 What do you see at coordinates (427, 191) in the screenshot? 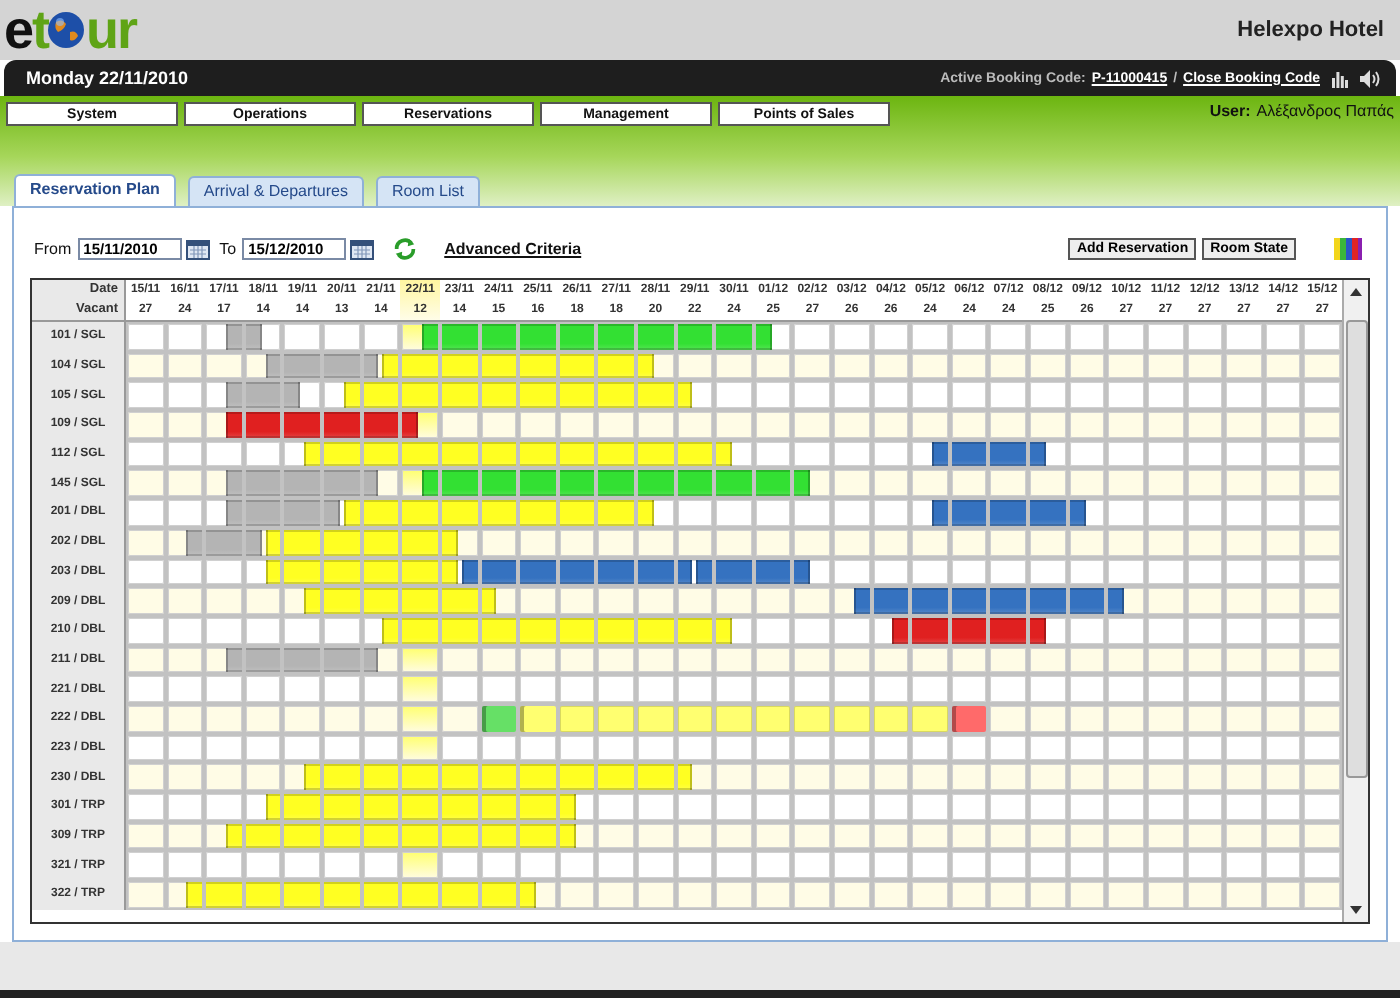
I see `tab: Room List` at bounding box center [427, 191].